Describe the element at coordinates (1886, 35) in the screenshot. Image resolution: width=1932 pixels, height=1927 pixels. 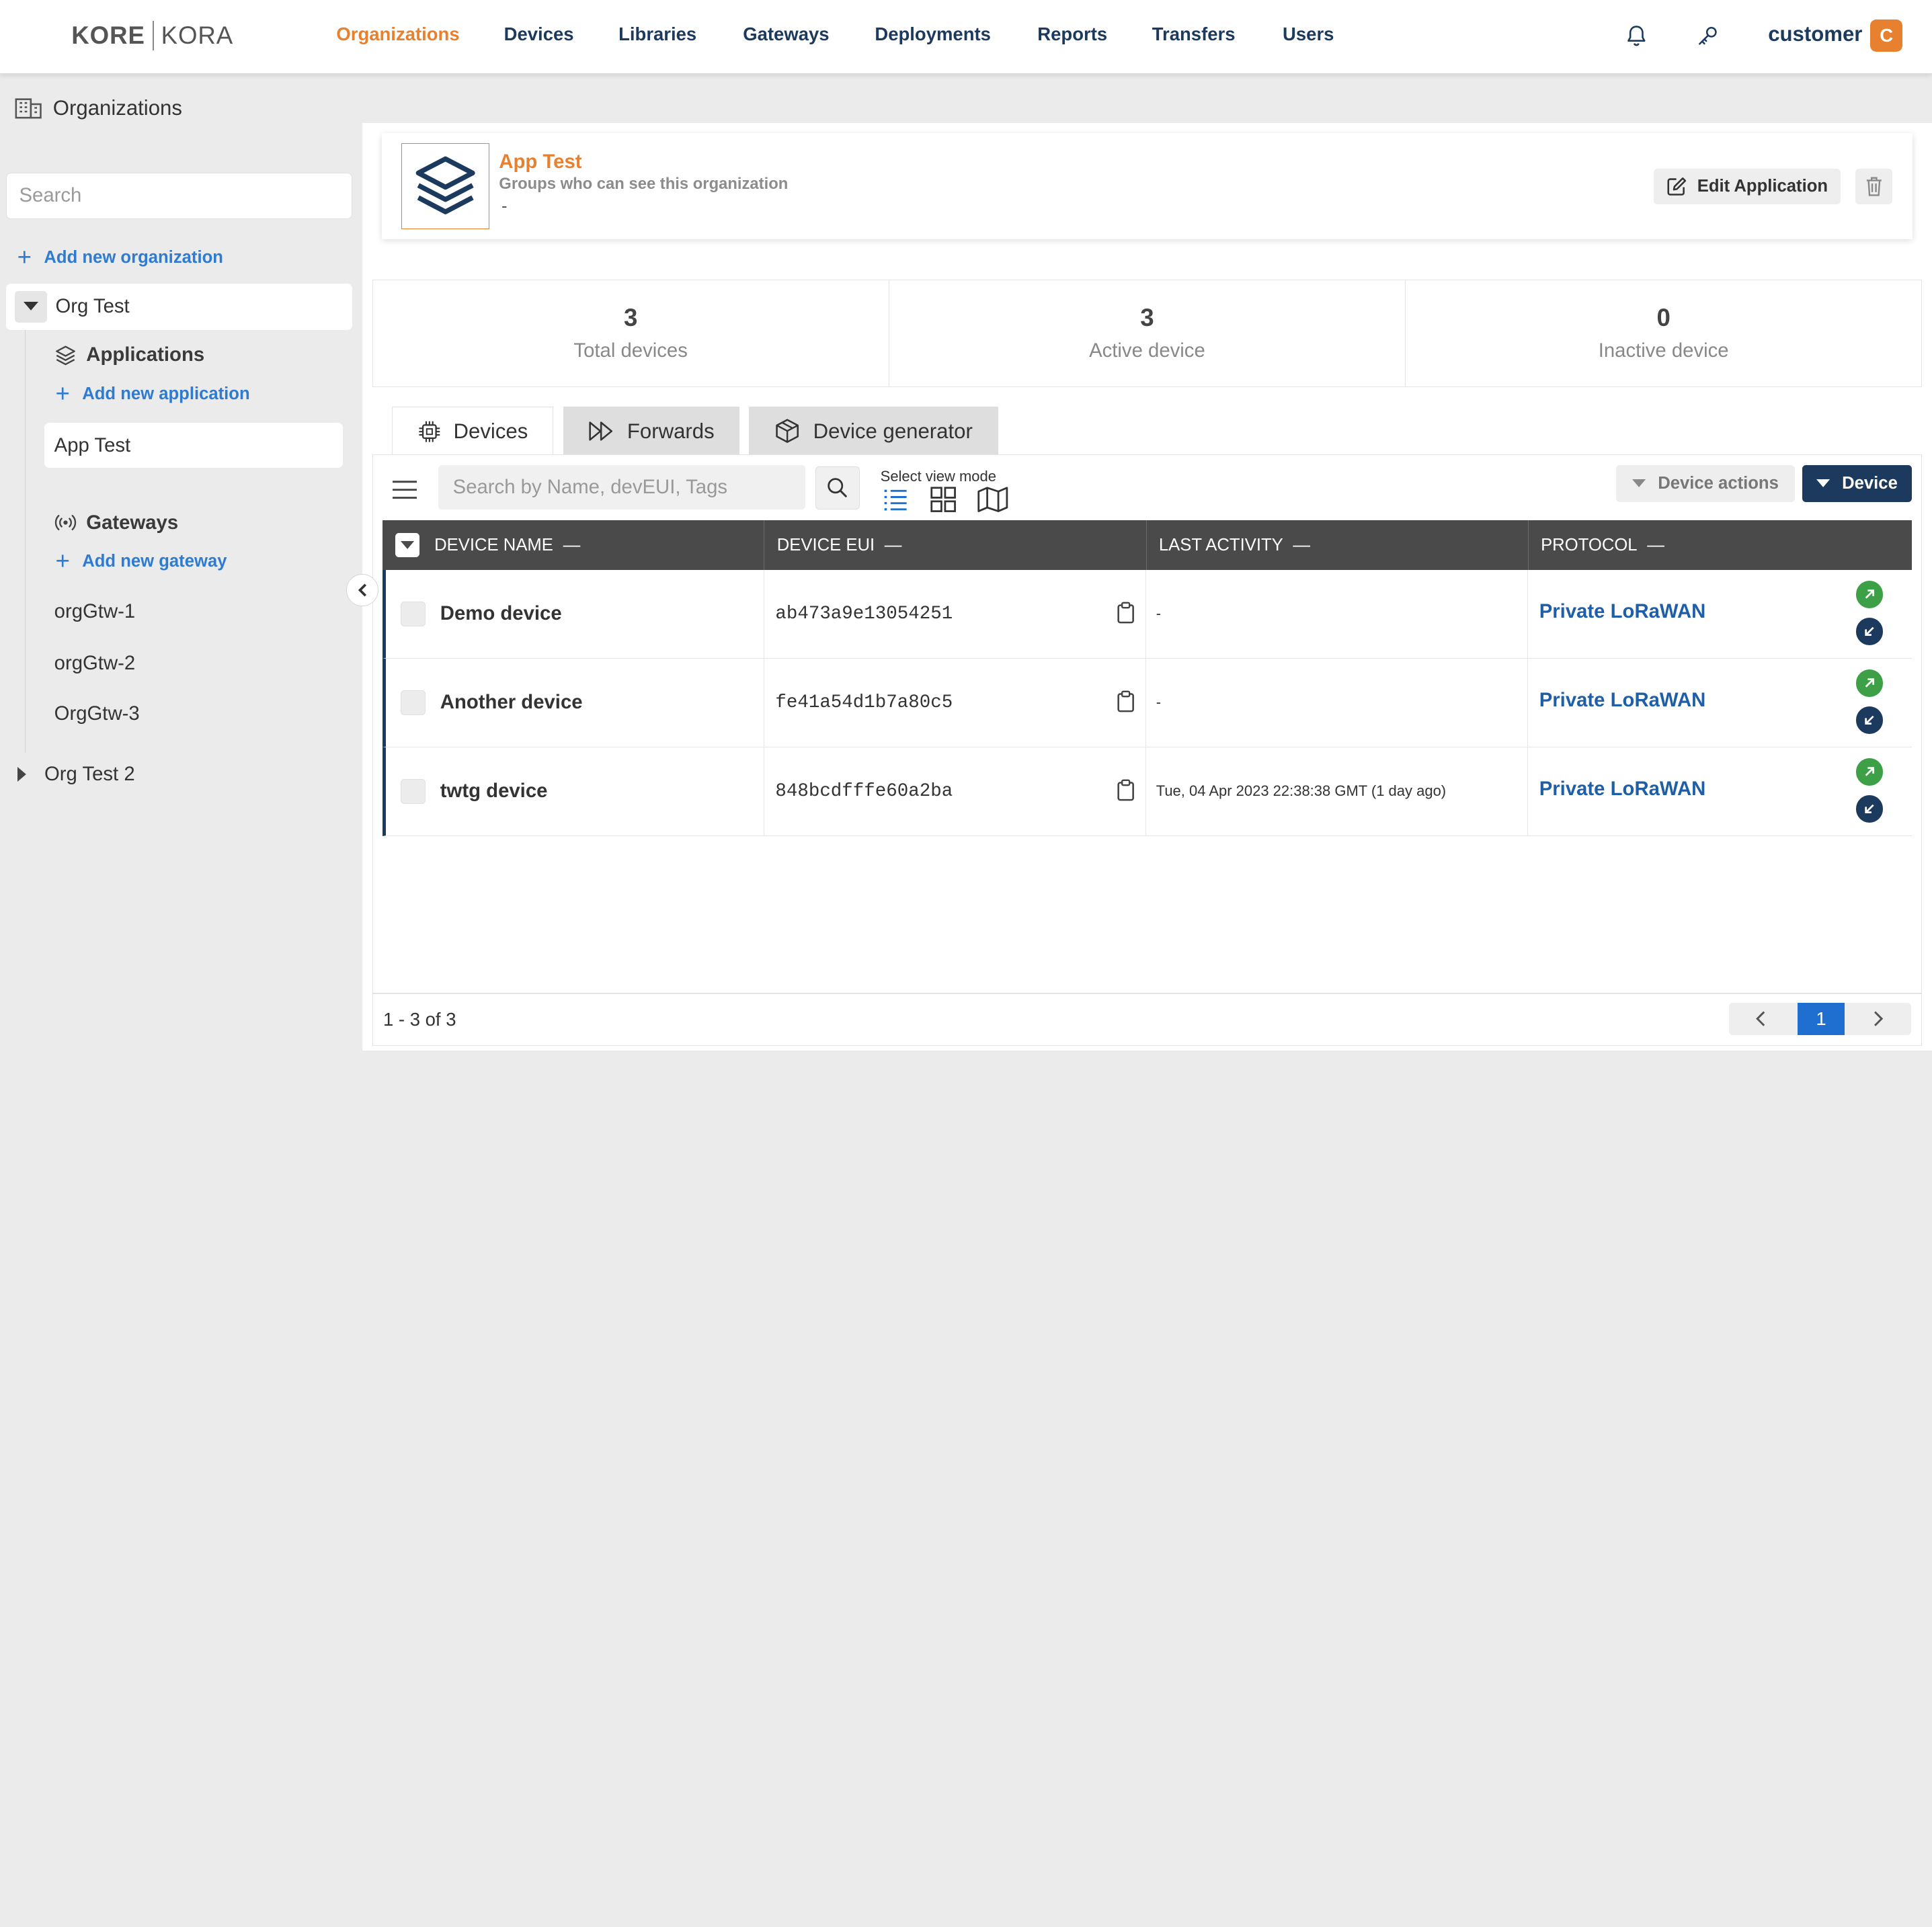
I see `avatar: C` at that location.